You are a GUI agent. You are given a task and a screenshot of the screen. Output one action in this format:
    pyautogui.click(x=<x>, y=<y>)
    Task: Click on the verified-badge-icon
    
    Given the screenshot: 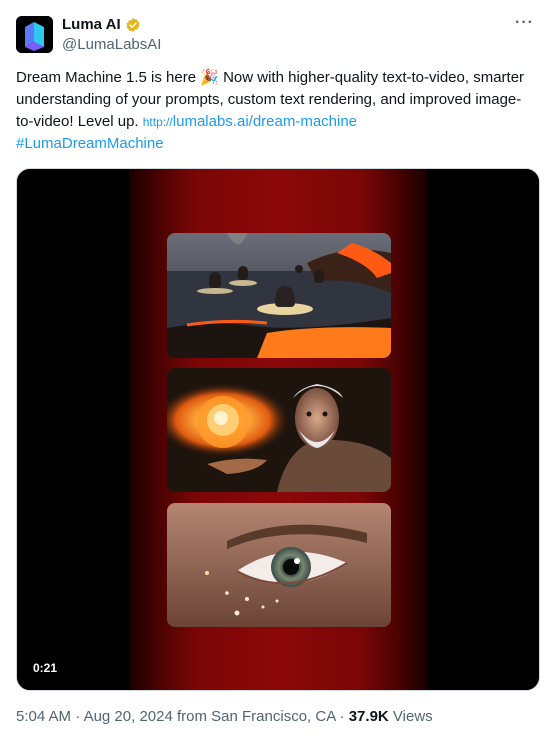 What is the action you would take?
    pyautogui.click(x=133, y=24)
    